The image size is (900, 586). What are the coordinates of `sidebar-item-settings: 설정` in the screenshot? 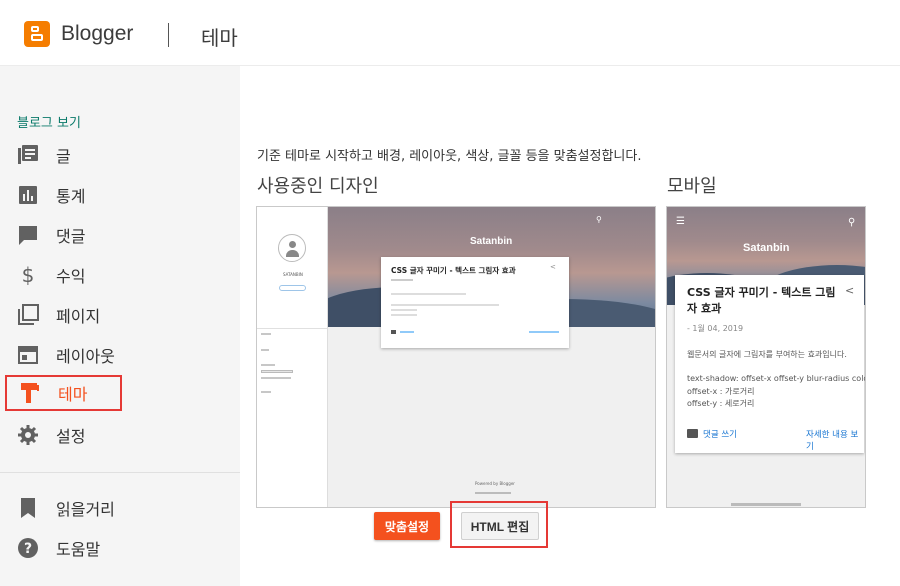 It's located at (63, 435).